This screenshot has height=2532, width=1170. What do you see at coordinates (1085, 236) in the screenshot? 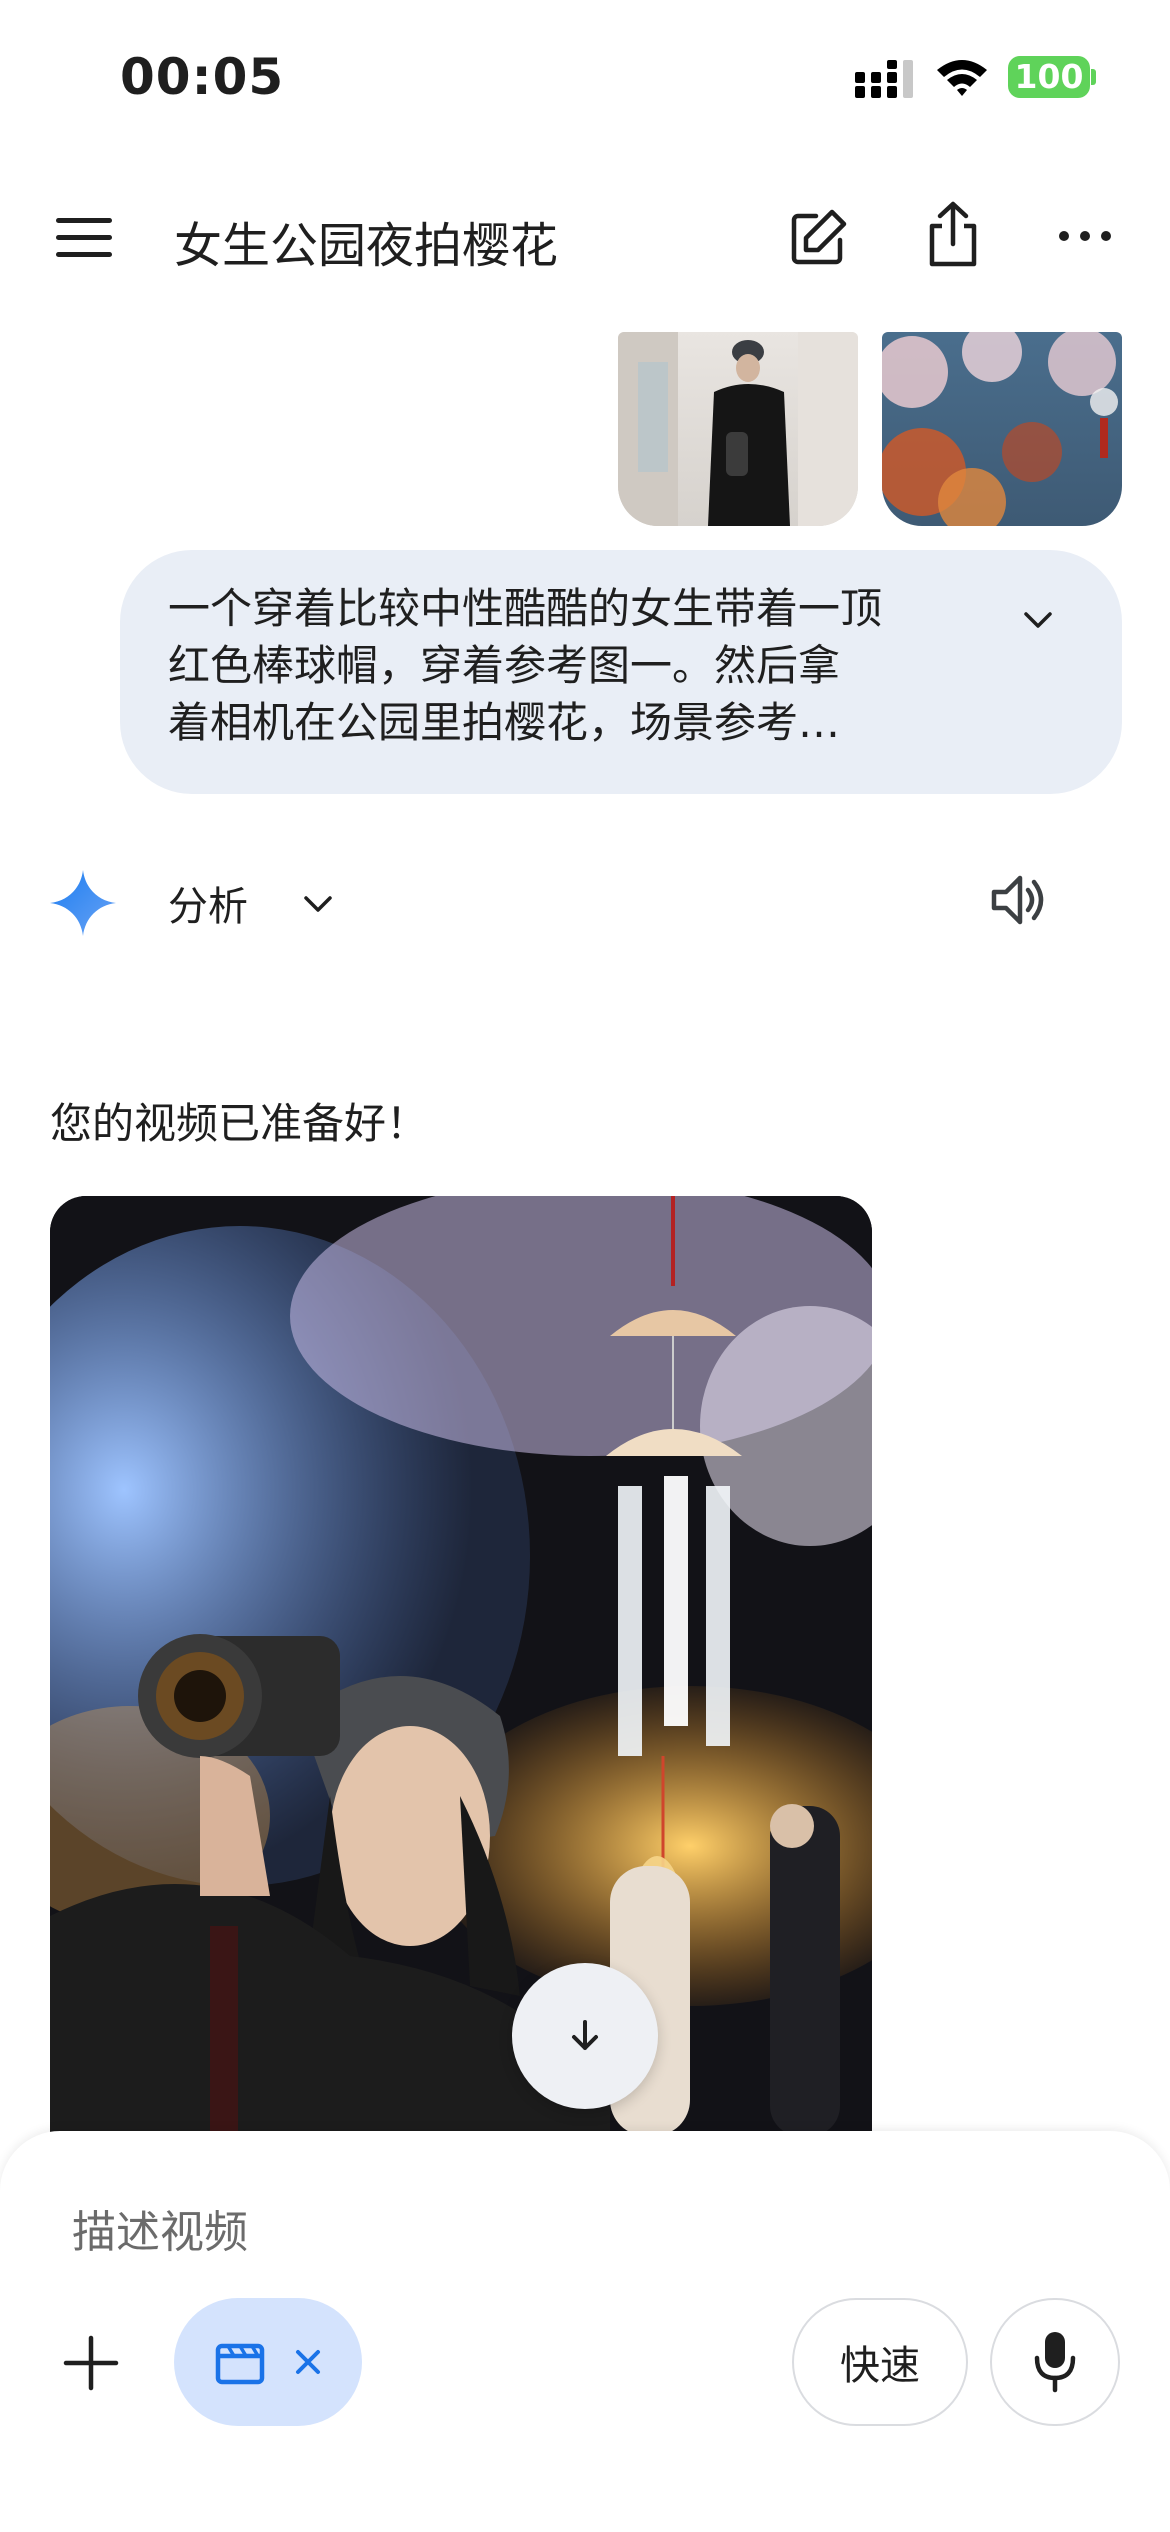
I see `more-options-icon` at bounding box center [1085, 236].